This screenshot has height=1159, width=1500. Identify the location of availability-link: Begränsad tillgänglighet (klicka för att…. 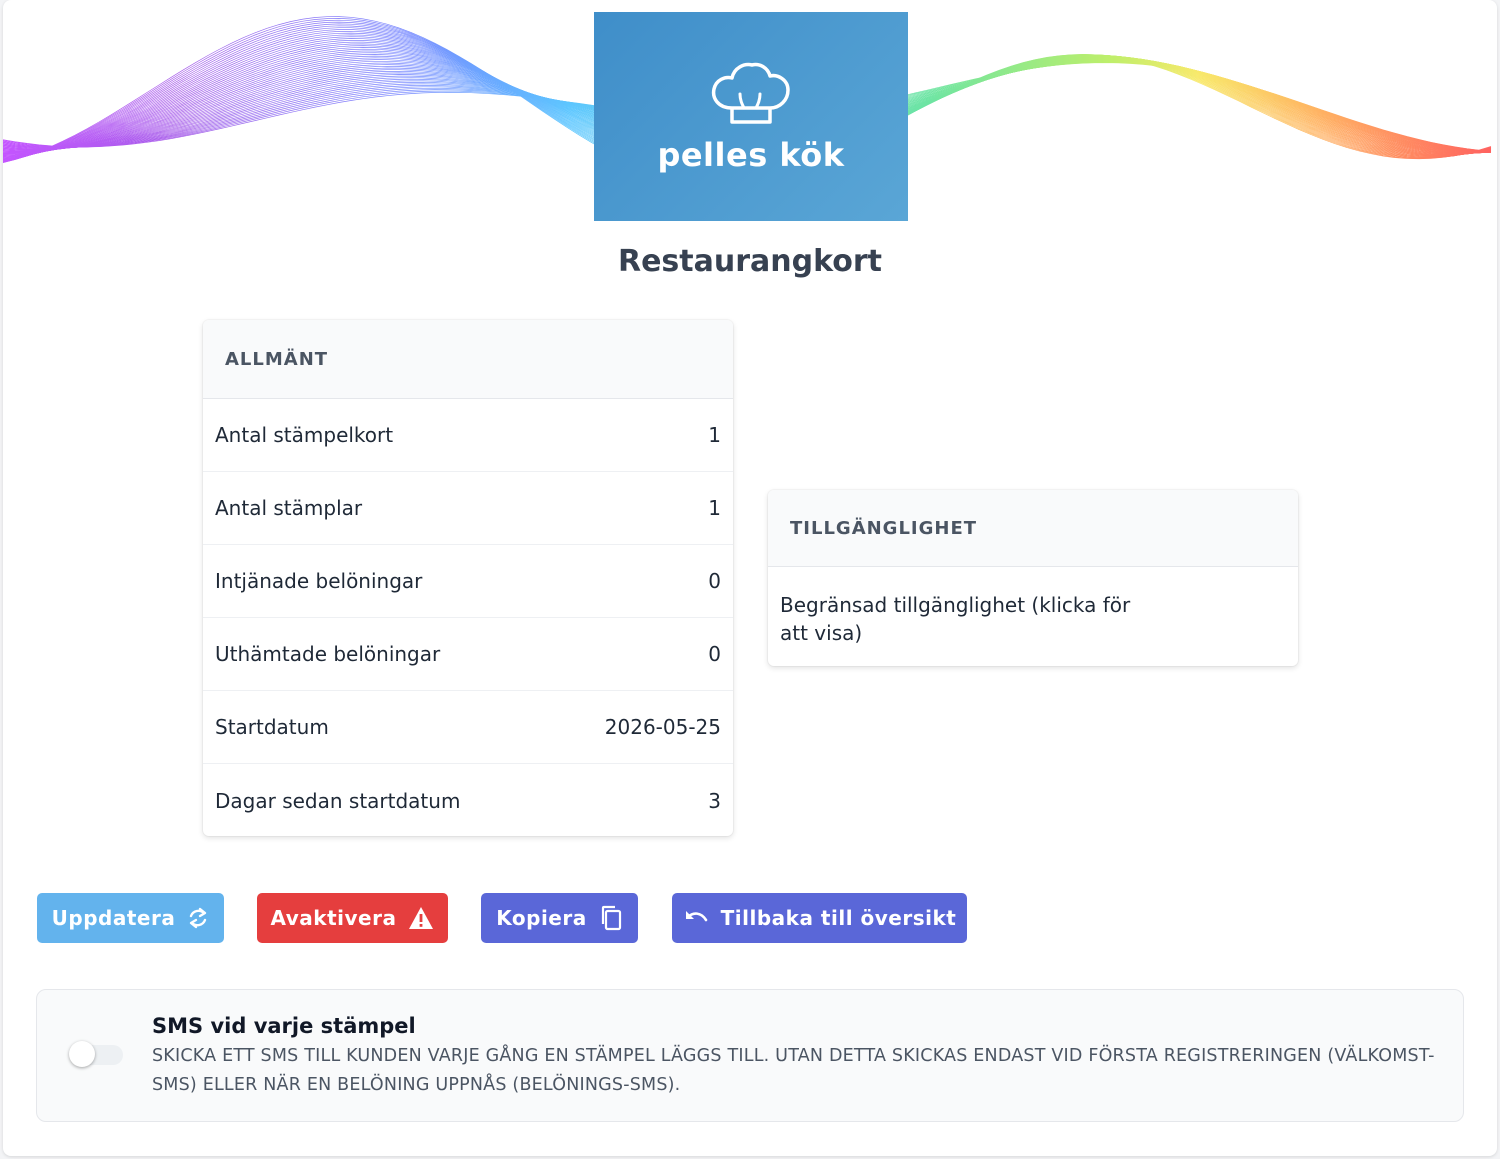
(960, 607).